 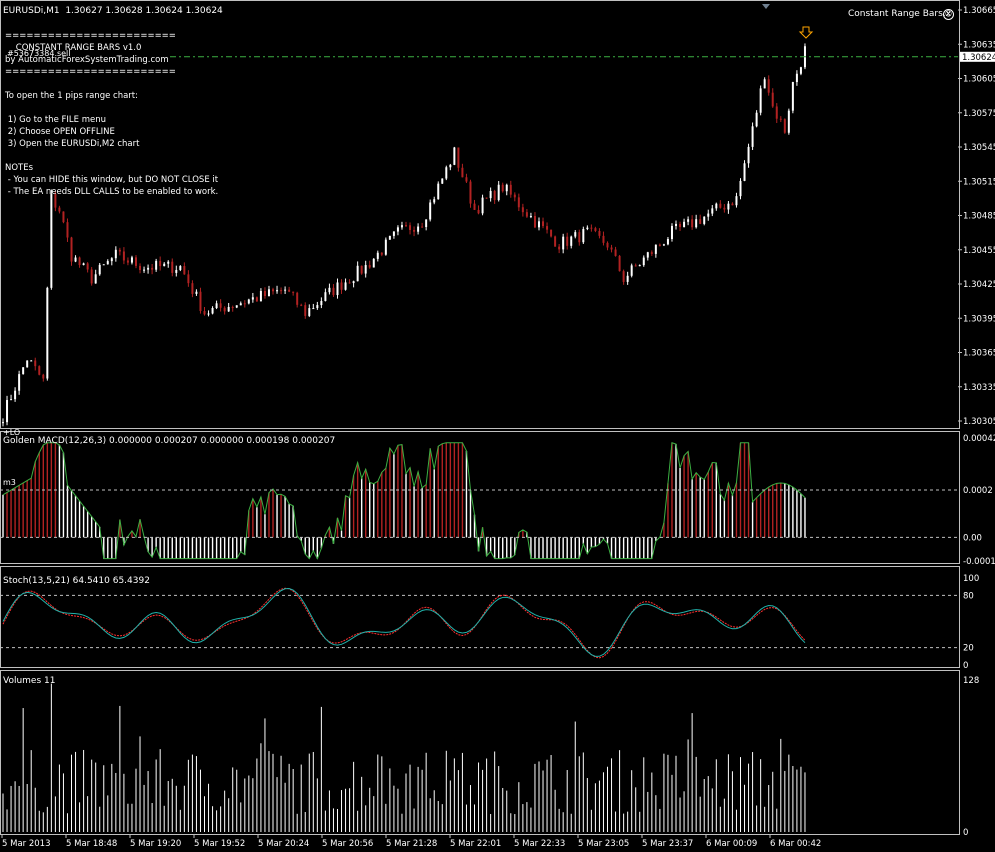 I want to click on time-tick-label: 5 Mar 23:37, so click(x=667, y=844).